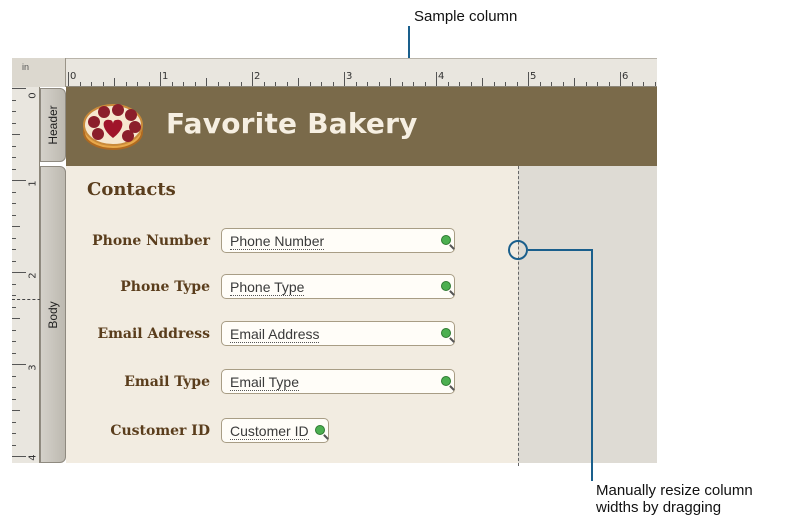 The width and height of the screenshot is (799, 523). What do you see at coordinates (533, 76) in the screenshot?
I see `ruler-h-5: 5` at bounding box center [533, 76].